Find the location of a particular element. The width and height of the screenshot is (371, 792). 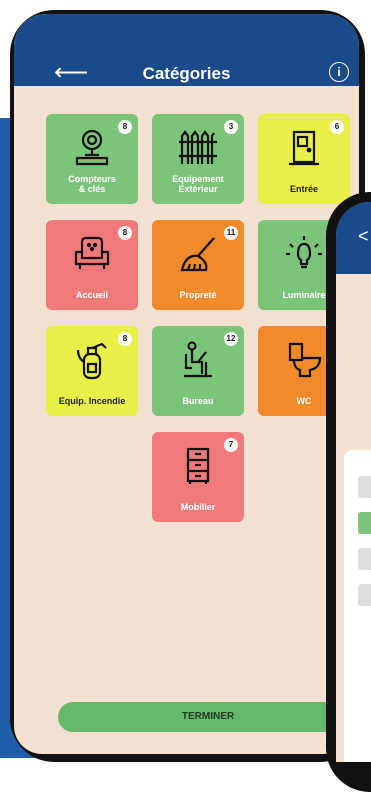

category-tile-entree: 6 Entrée is located at coordinates (304, 159).